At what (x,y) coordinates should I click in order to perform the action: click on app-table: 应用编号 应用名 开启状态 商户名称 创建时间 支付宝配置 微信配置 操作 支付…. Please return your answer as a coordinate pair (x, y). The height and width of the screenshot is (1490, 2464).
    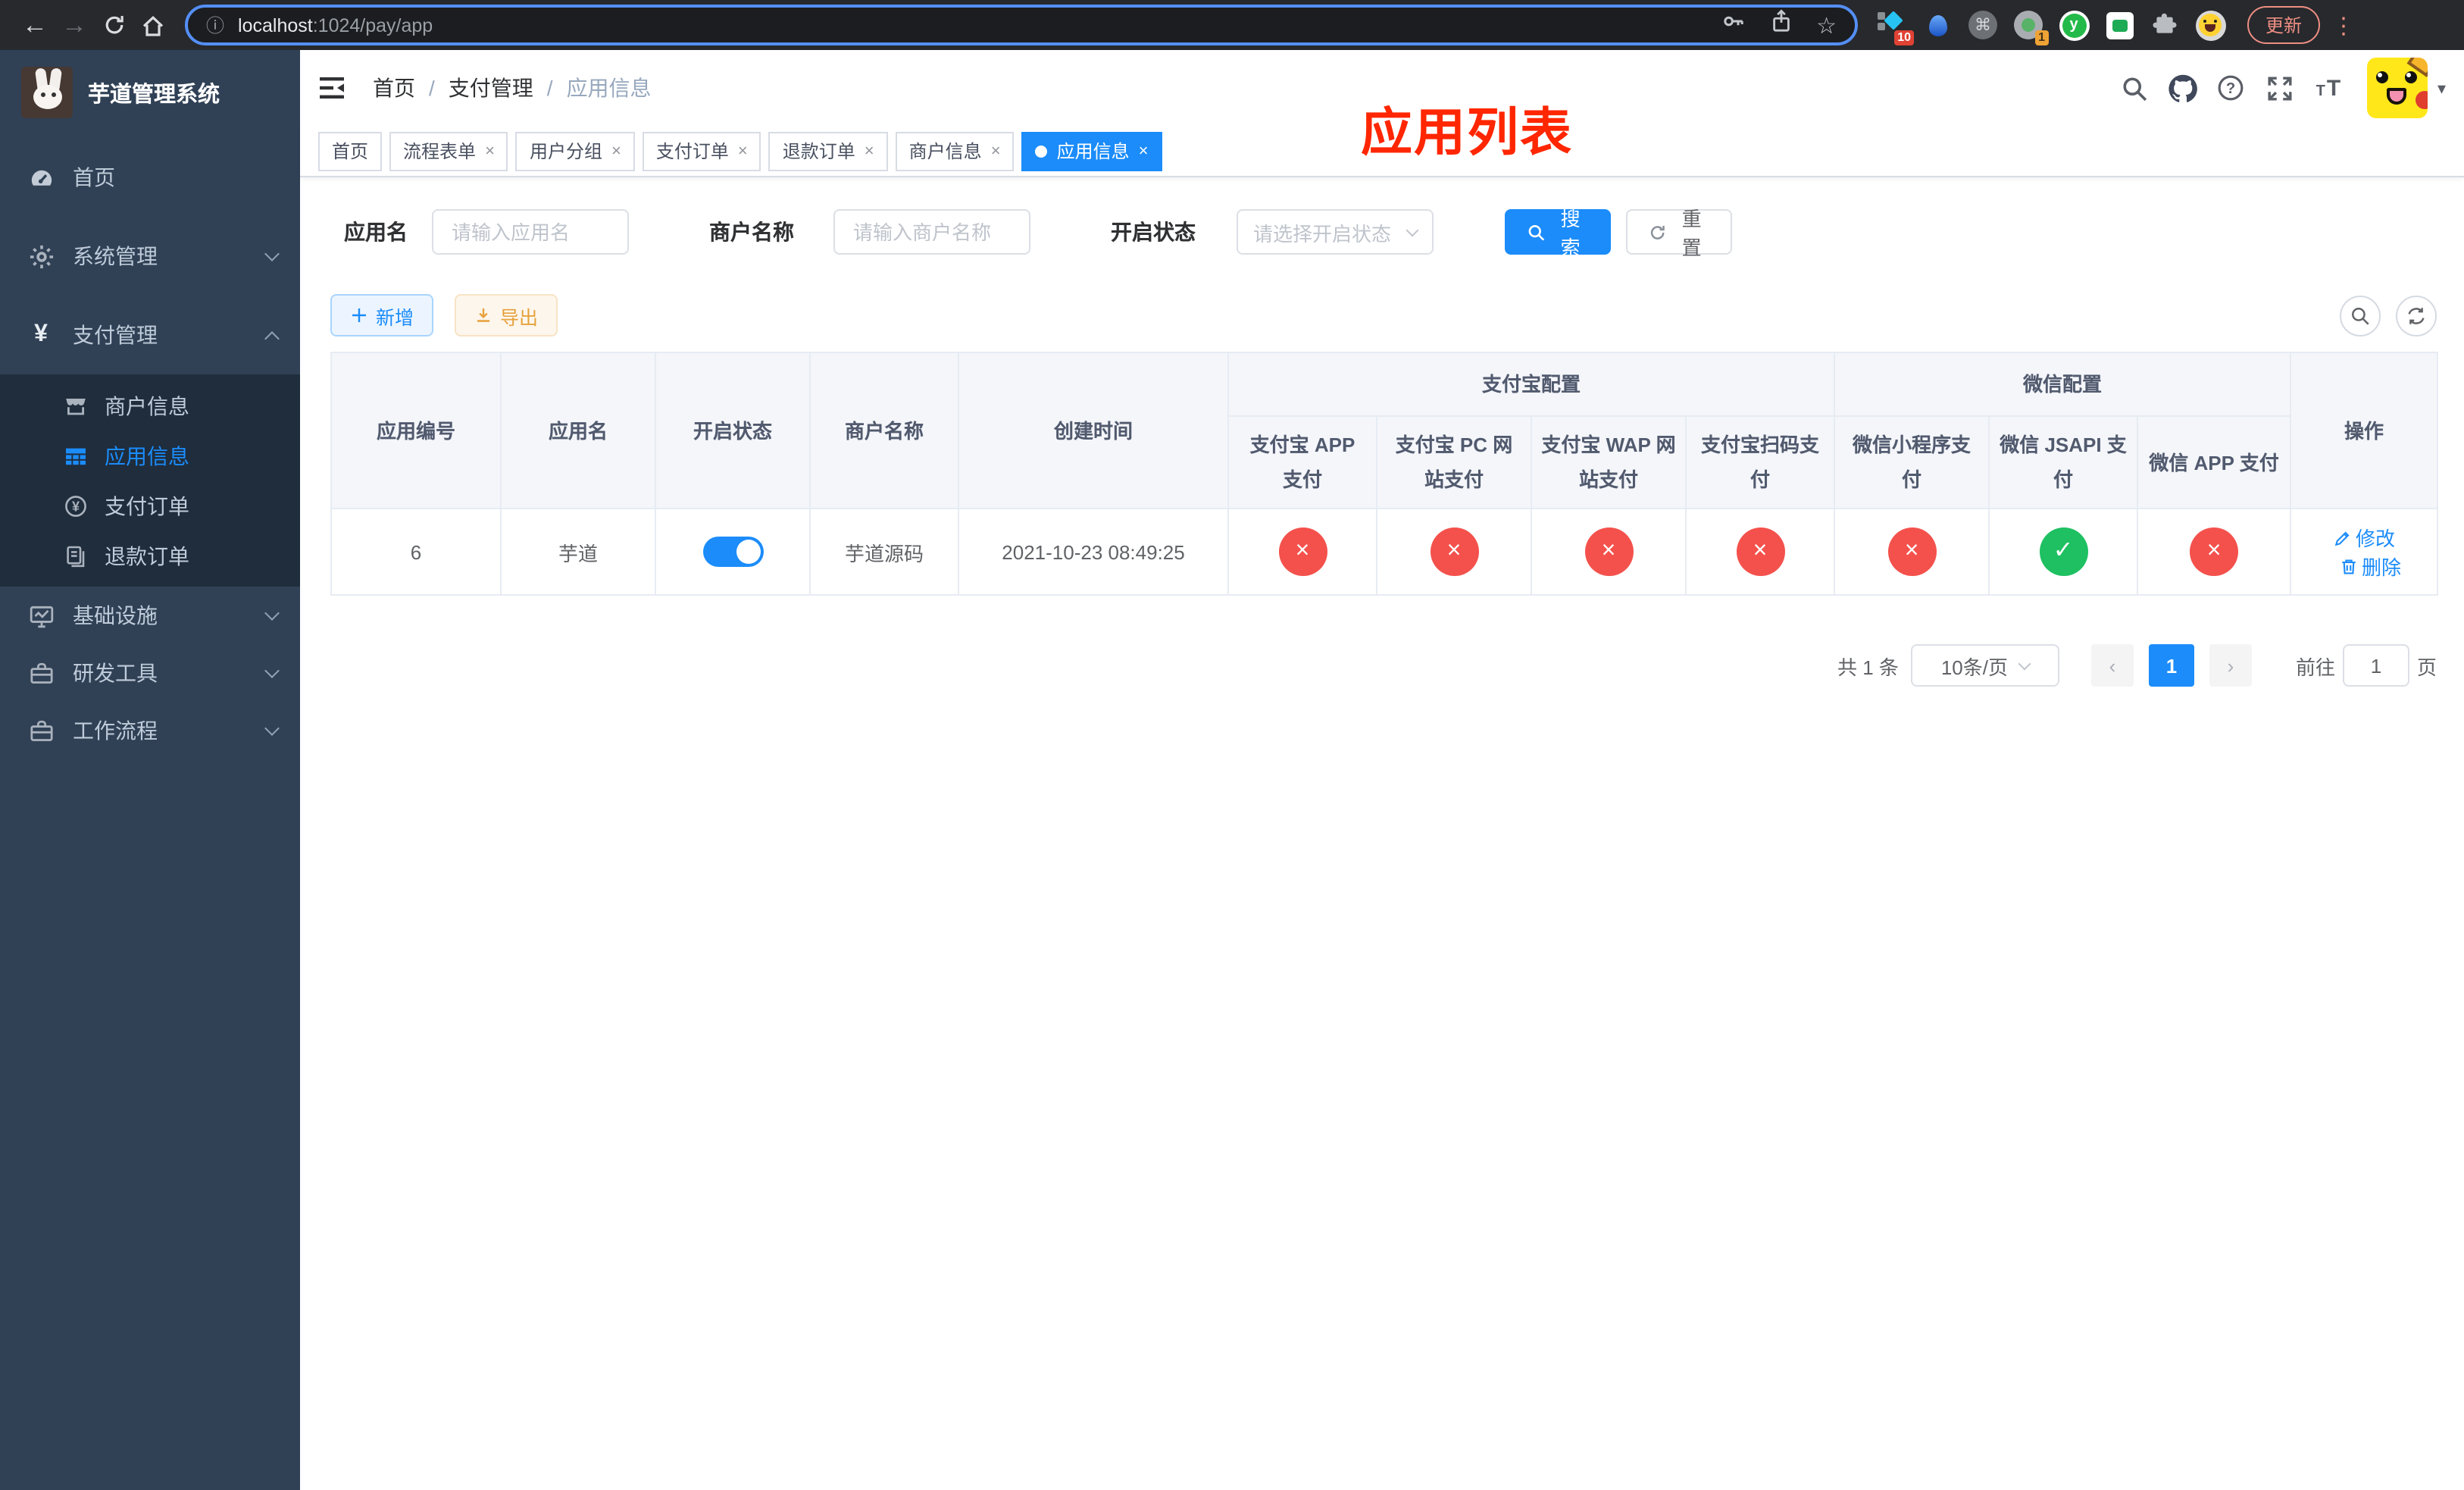
    Looking at the image, I should click on (1384, 474).